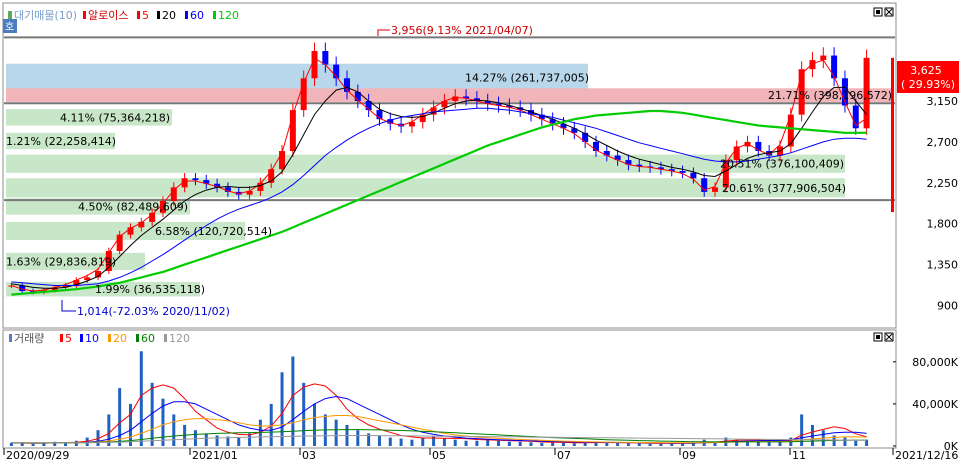 Image resolution: width=960 pixels, height=465 pixels. What do you see at coordinates (150, 289) in the screenshot?
I see `supply-band-label: 1.99% (36,535,118)` at bounding box center [150, 289].